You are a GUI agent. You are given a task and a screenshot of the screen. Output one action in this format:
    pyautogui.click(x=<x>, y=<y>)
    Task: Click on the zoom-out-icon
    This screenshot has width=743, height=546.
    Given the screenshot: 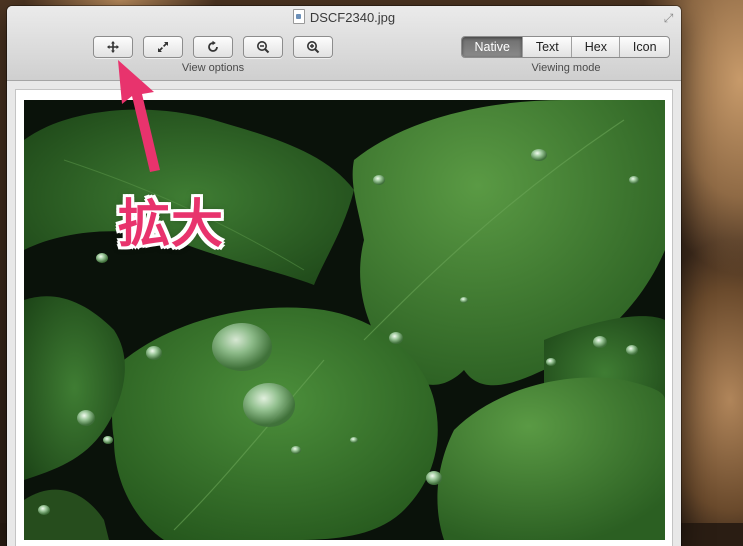 What is the action you would take?
    pyautogui.click(x=263, y=47)
    